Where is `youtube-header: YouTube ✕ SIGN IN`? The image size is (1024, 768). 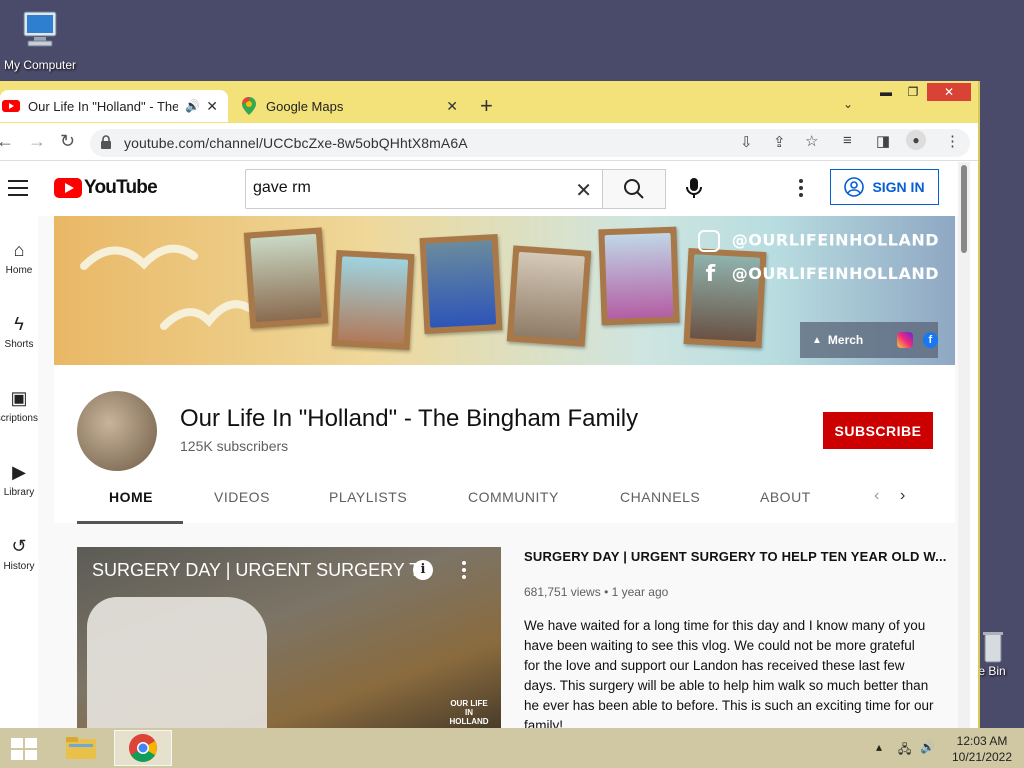 youtube-header: YouTube ✕ SIGN IN is located at coordinates (479, 189).